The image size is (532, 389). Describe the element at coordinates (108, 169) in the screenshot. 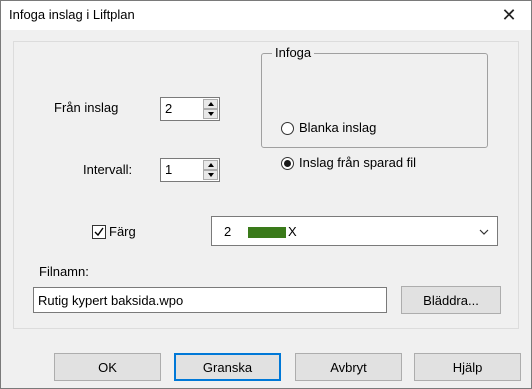

I see `interval-label: Intervall:` at that location.